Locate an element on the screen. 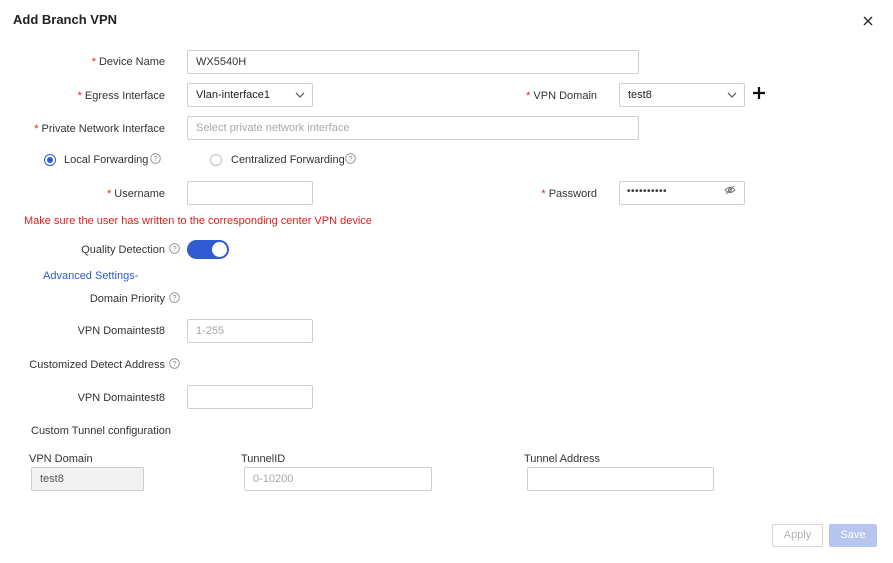  save-button: Save is located at coordinates (853, 535).